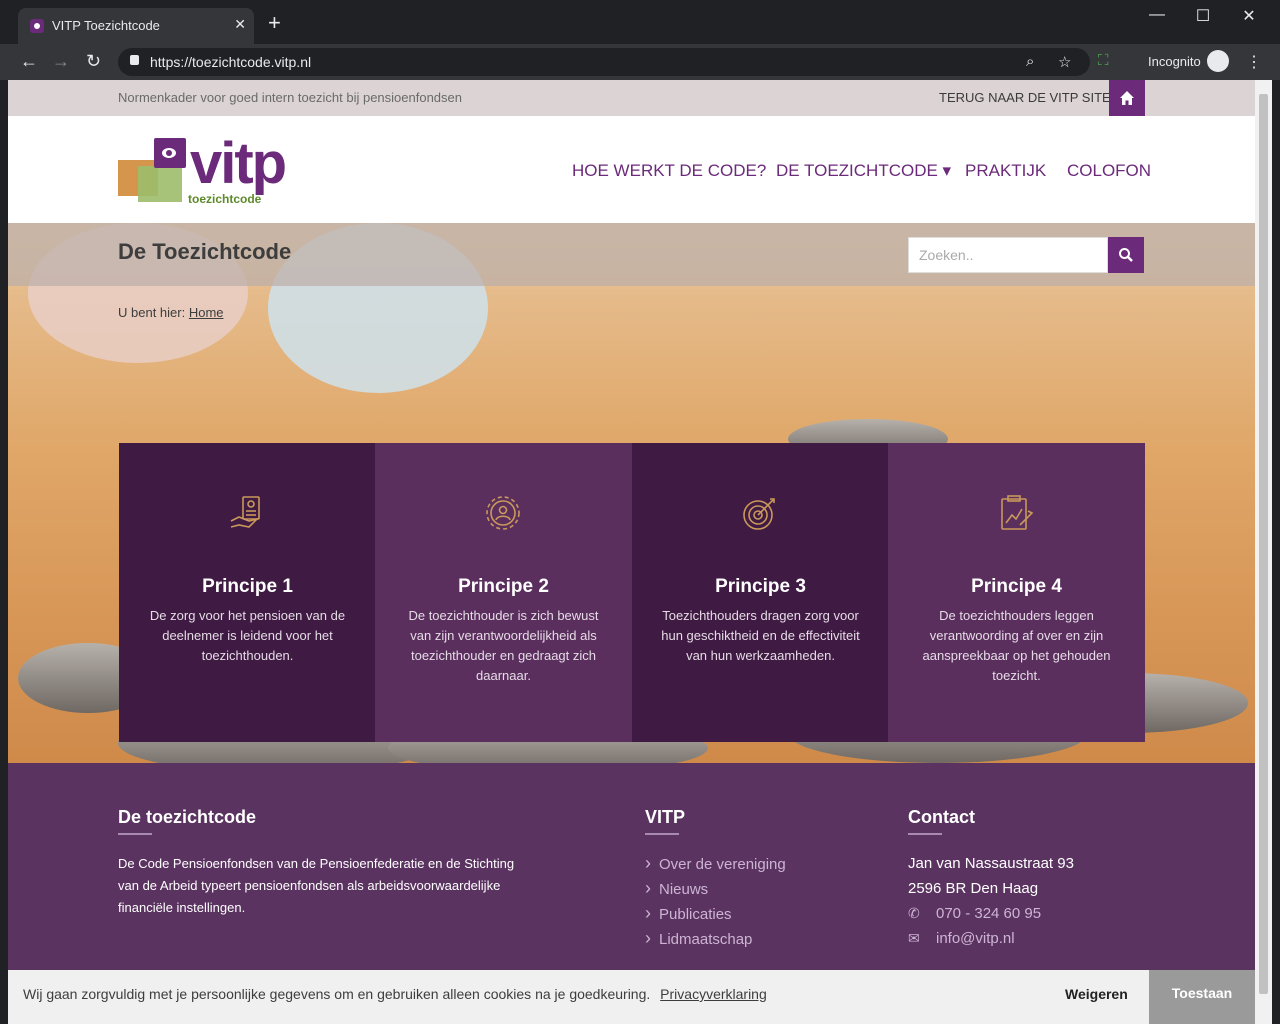  Describe the element at coordinates (698, 938) in the screenshot. I see `footer-link-lidmaatschap: Lidmaatschap` at that location.